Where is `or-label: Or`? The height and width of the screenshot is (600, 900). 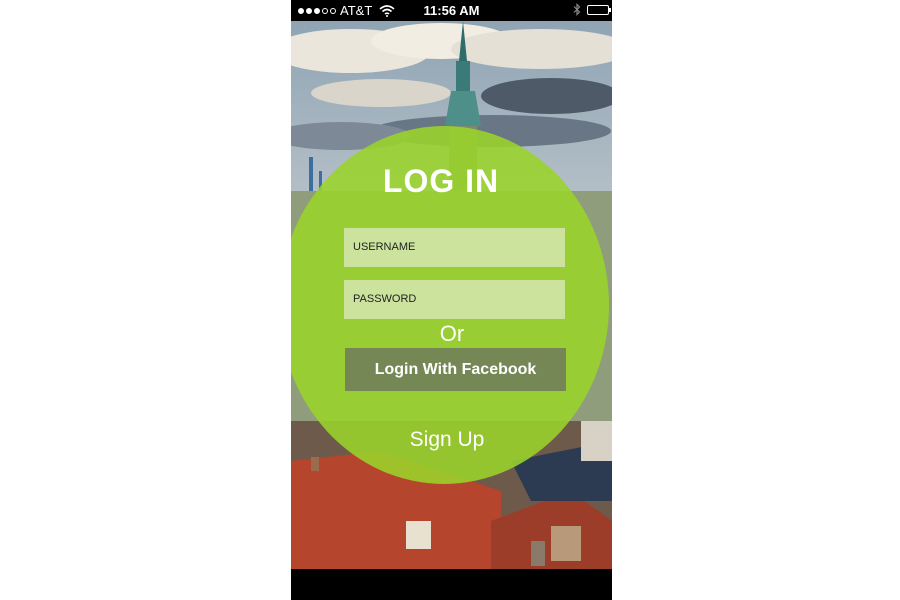
or-label: Or is located at coordinates (452, 333).